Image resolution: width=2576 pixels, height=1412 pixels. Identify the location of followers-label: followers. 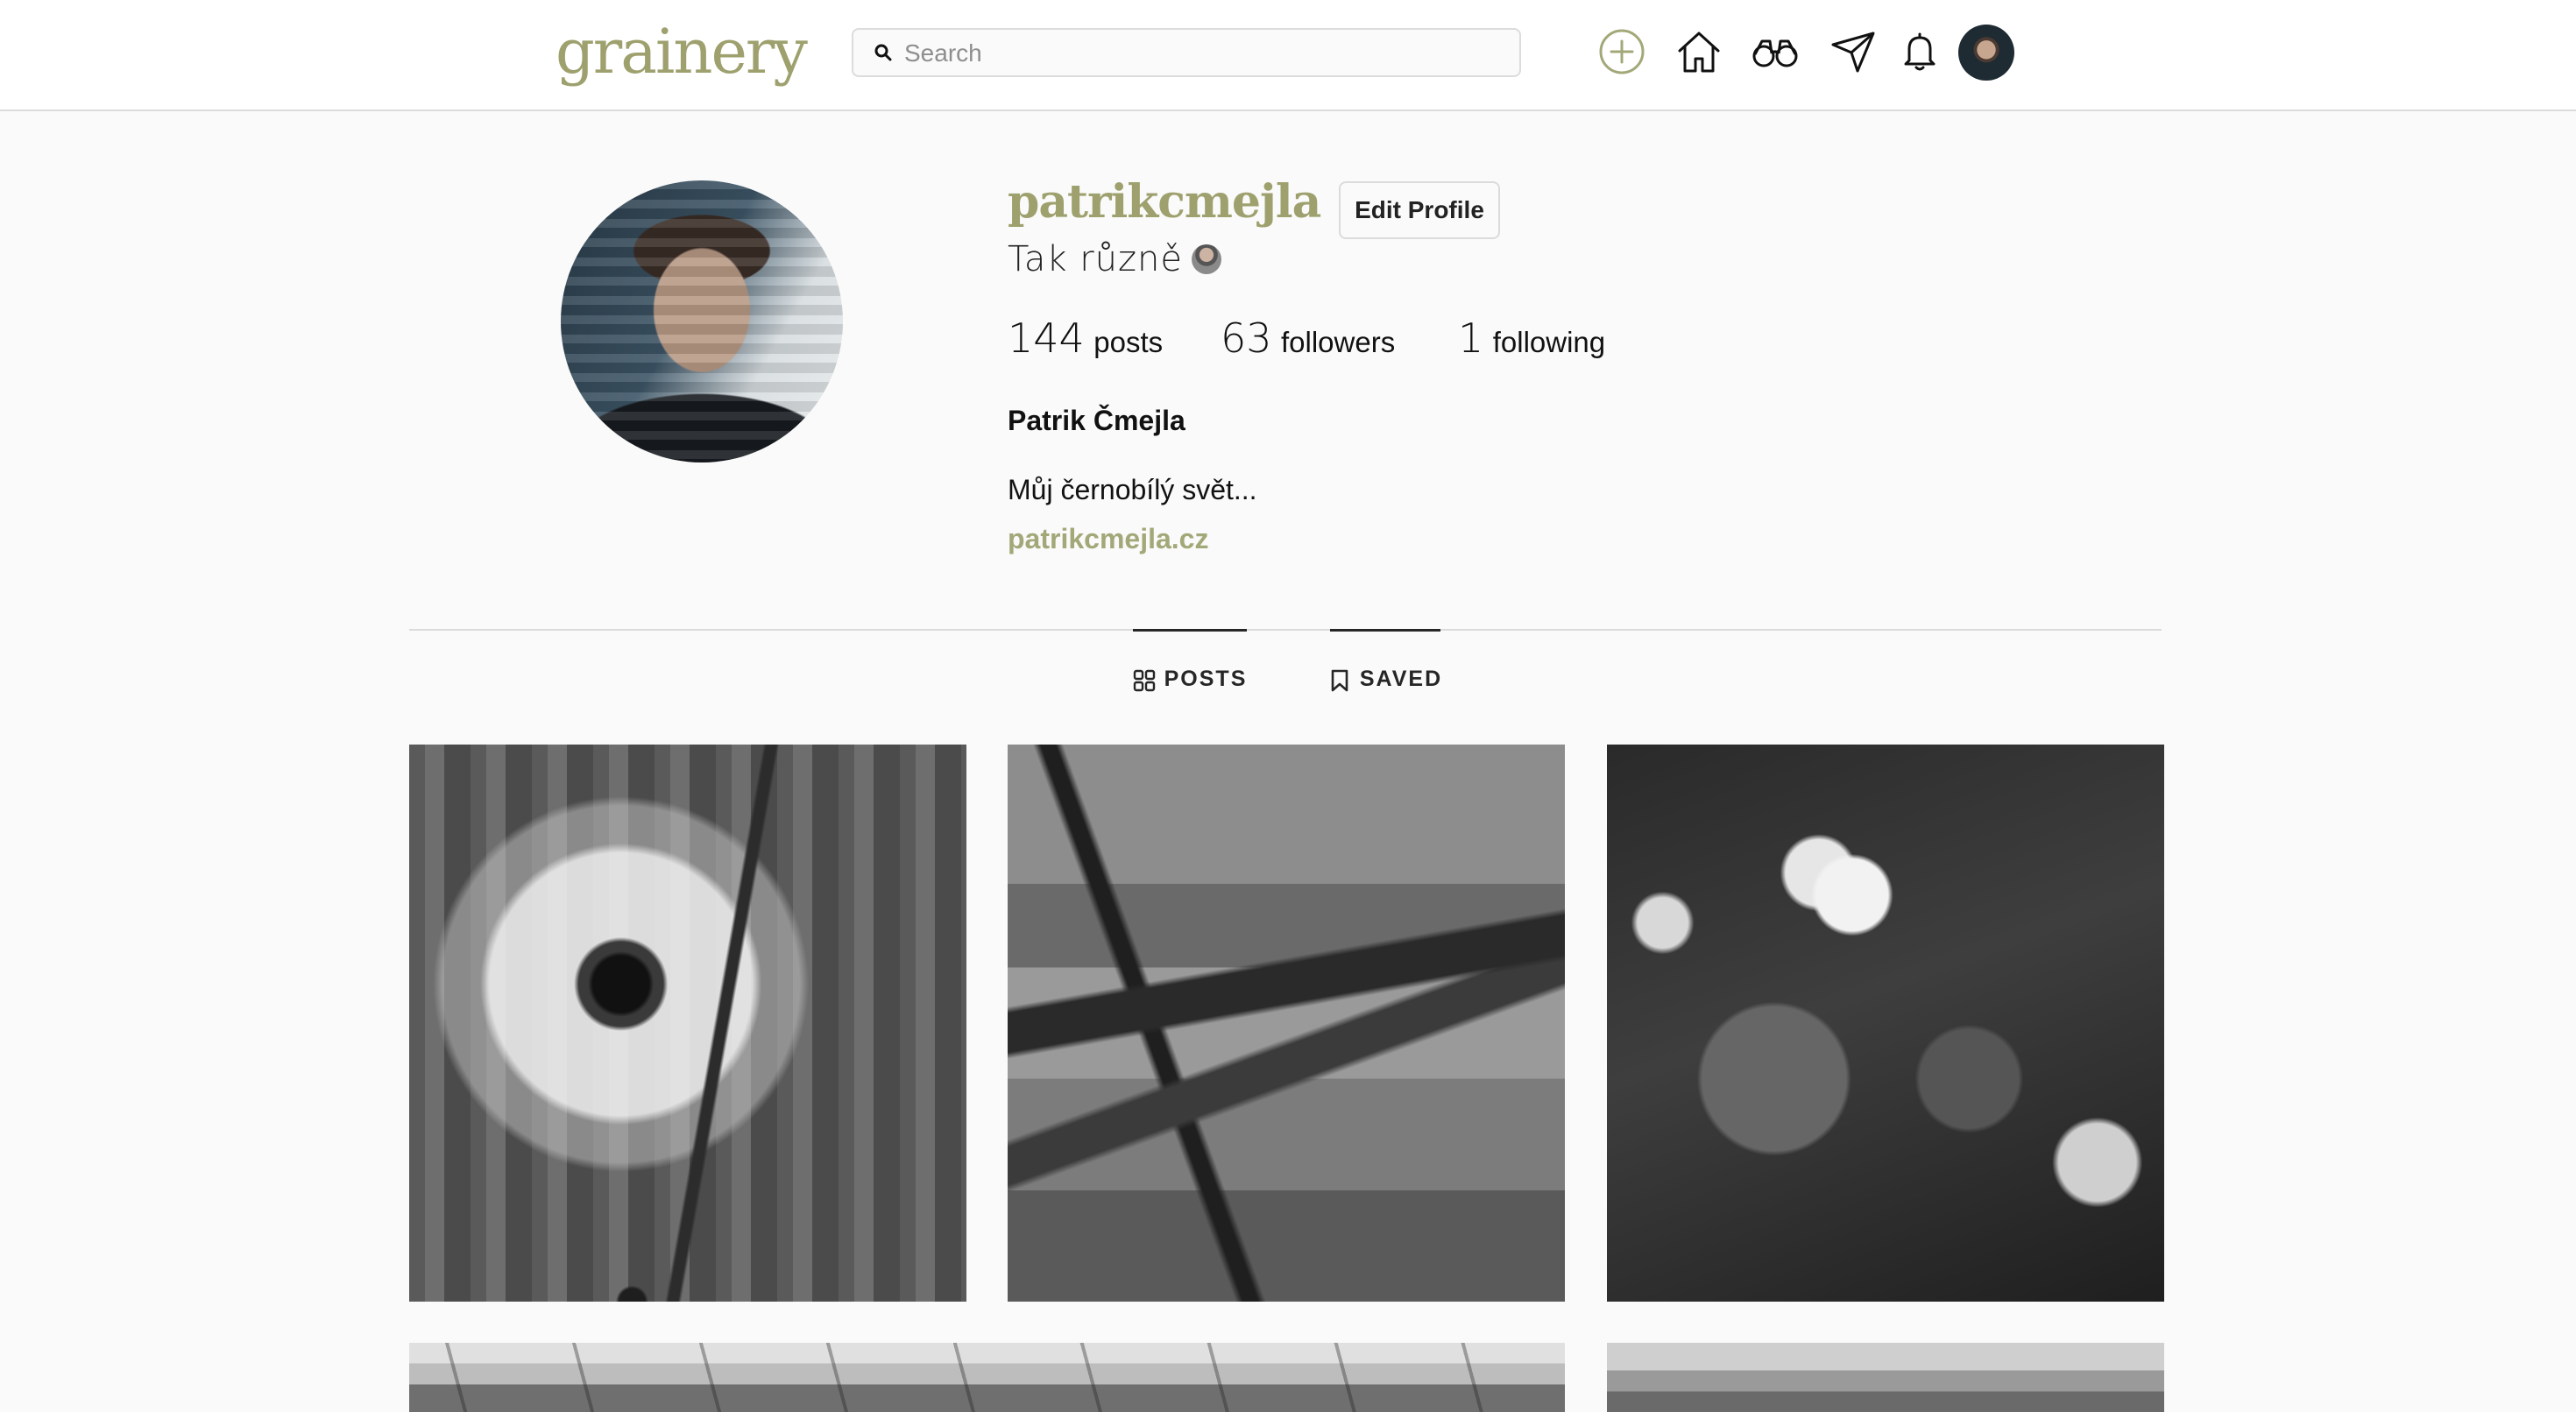
(1338, 342).